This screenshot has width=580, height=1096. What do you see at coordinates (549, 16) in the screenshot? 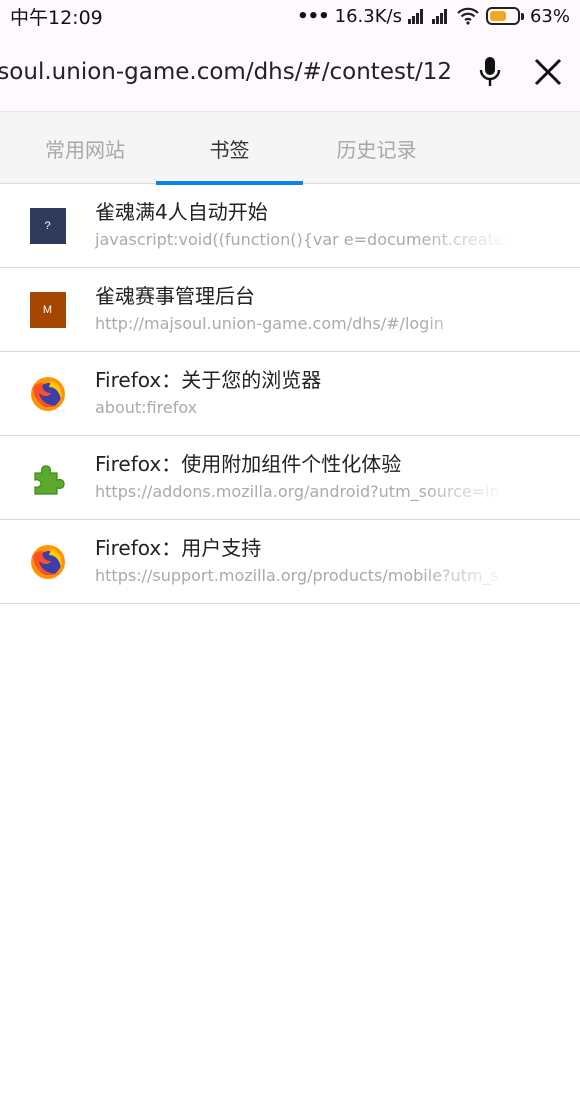
I see `battery-percent: 63%` at bounding box center [549, 16].